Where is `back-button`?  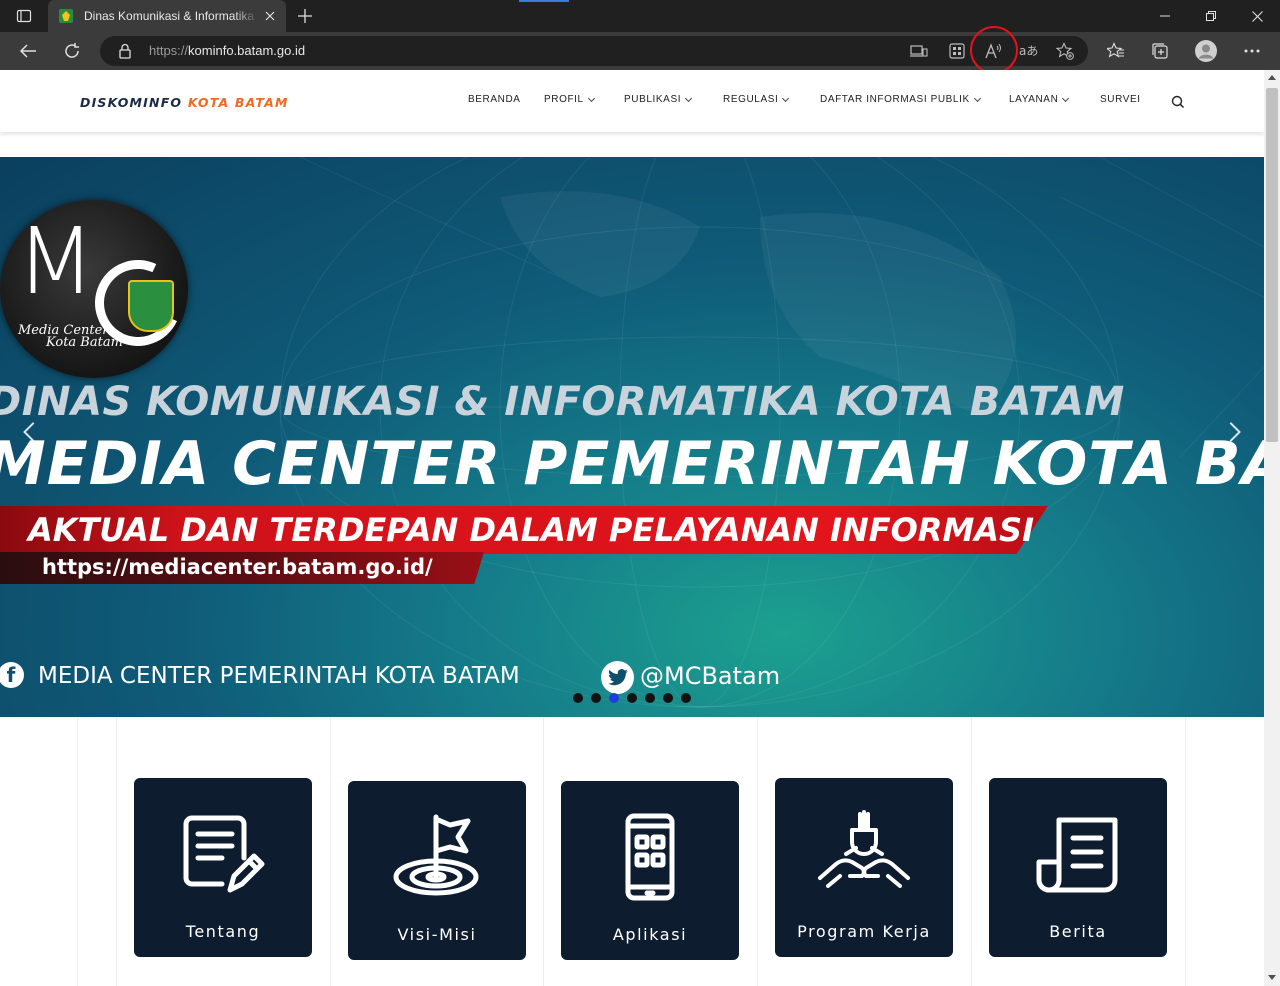
back-button is located at coordinates (28, 51).